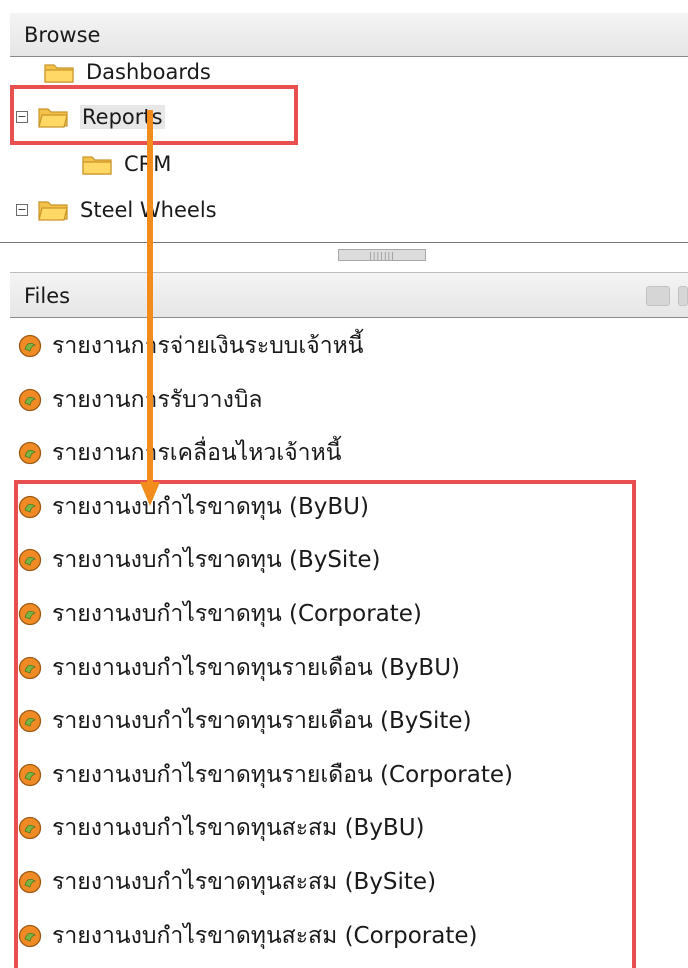  What do you see at coordinates (237, 614) in the screenshot?
I see `file-list-item-label: รายงานงบกำไรขาดทุน (Corporate)` at bounding box center [237, 614].